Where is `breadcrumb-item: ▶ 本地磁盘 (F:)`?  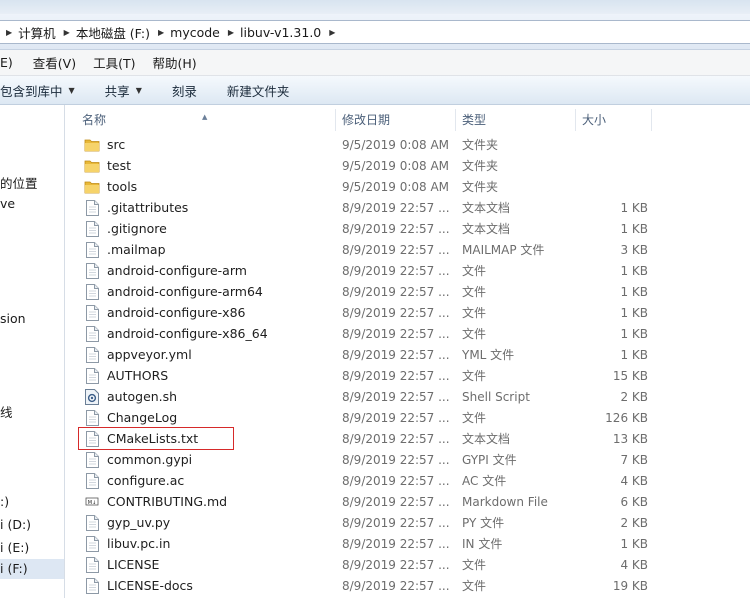
breadcrumb-item: ▶ 本地磁盘 (F:) is located at coordinates (109, 32).